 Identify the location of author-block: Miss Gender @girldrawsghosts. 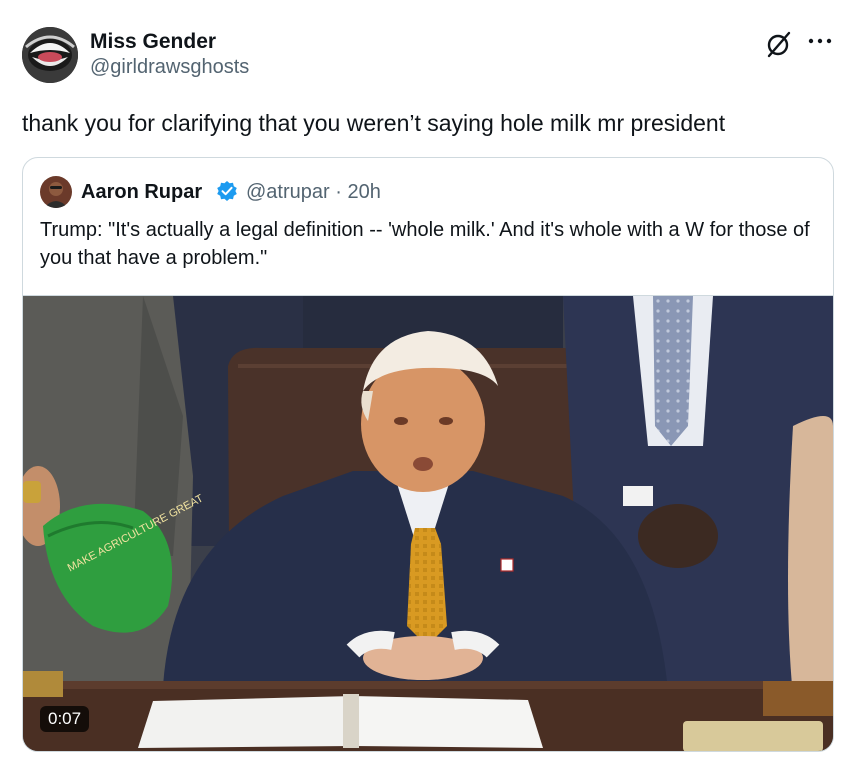
(169, 55).